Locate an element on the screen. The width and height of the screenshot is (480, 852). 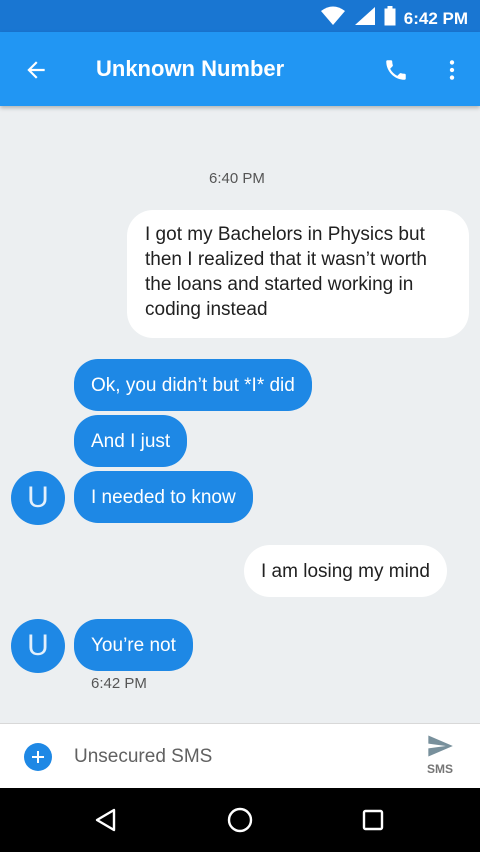
battery-icon is located at coordinates (390, 18).